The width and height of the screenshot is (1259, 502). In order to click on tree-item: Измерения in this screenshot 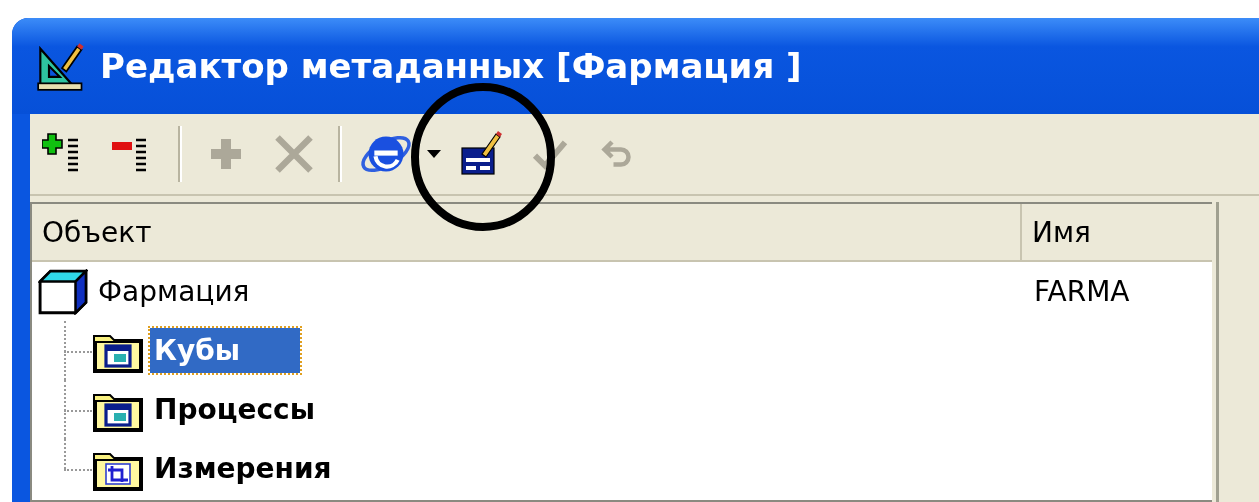, I will do `click(243, 468)`.